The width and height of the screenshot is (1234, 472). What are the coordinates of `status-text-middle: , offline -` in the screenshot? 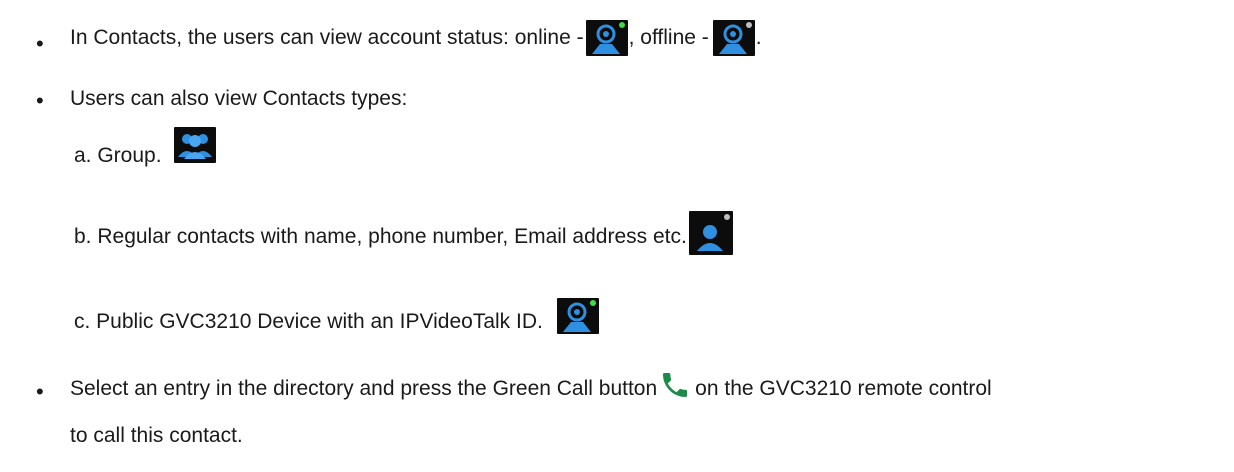 It's located at (668, 37).